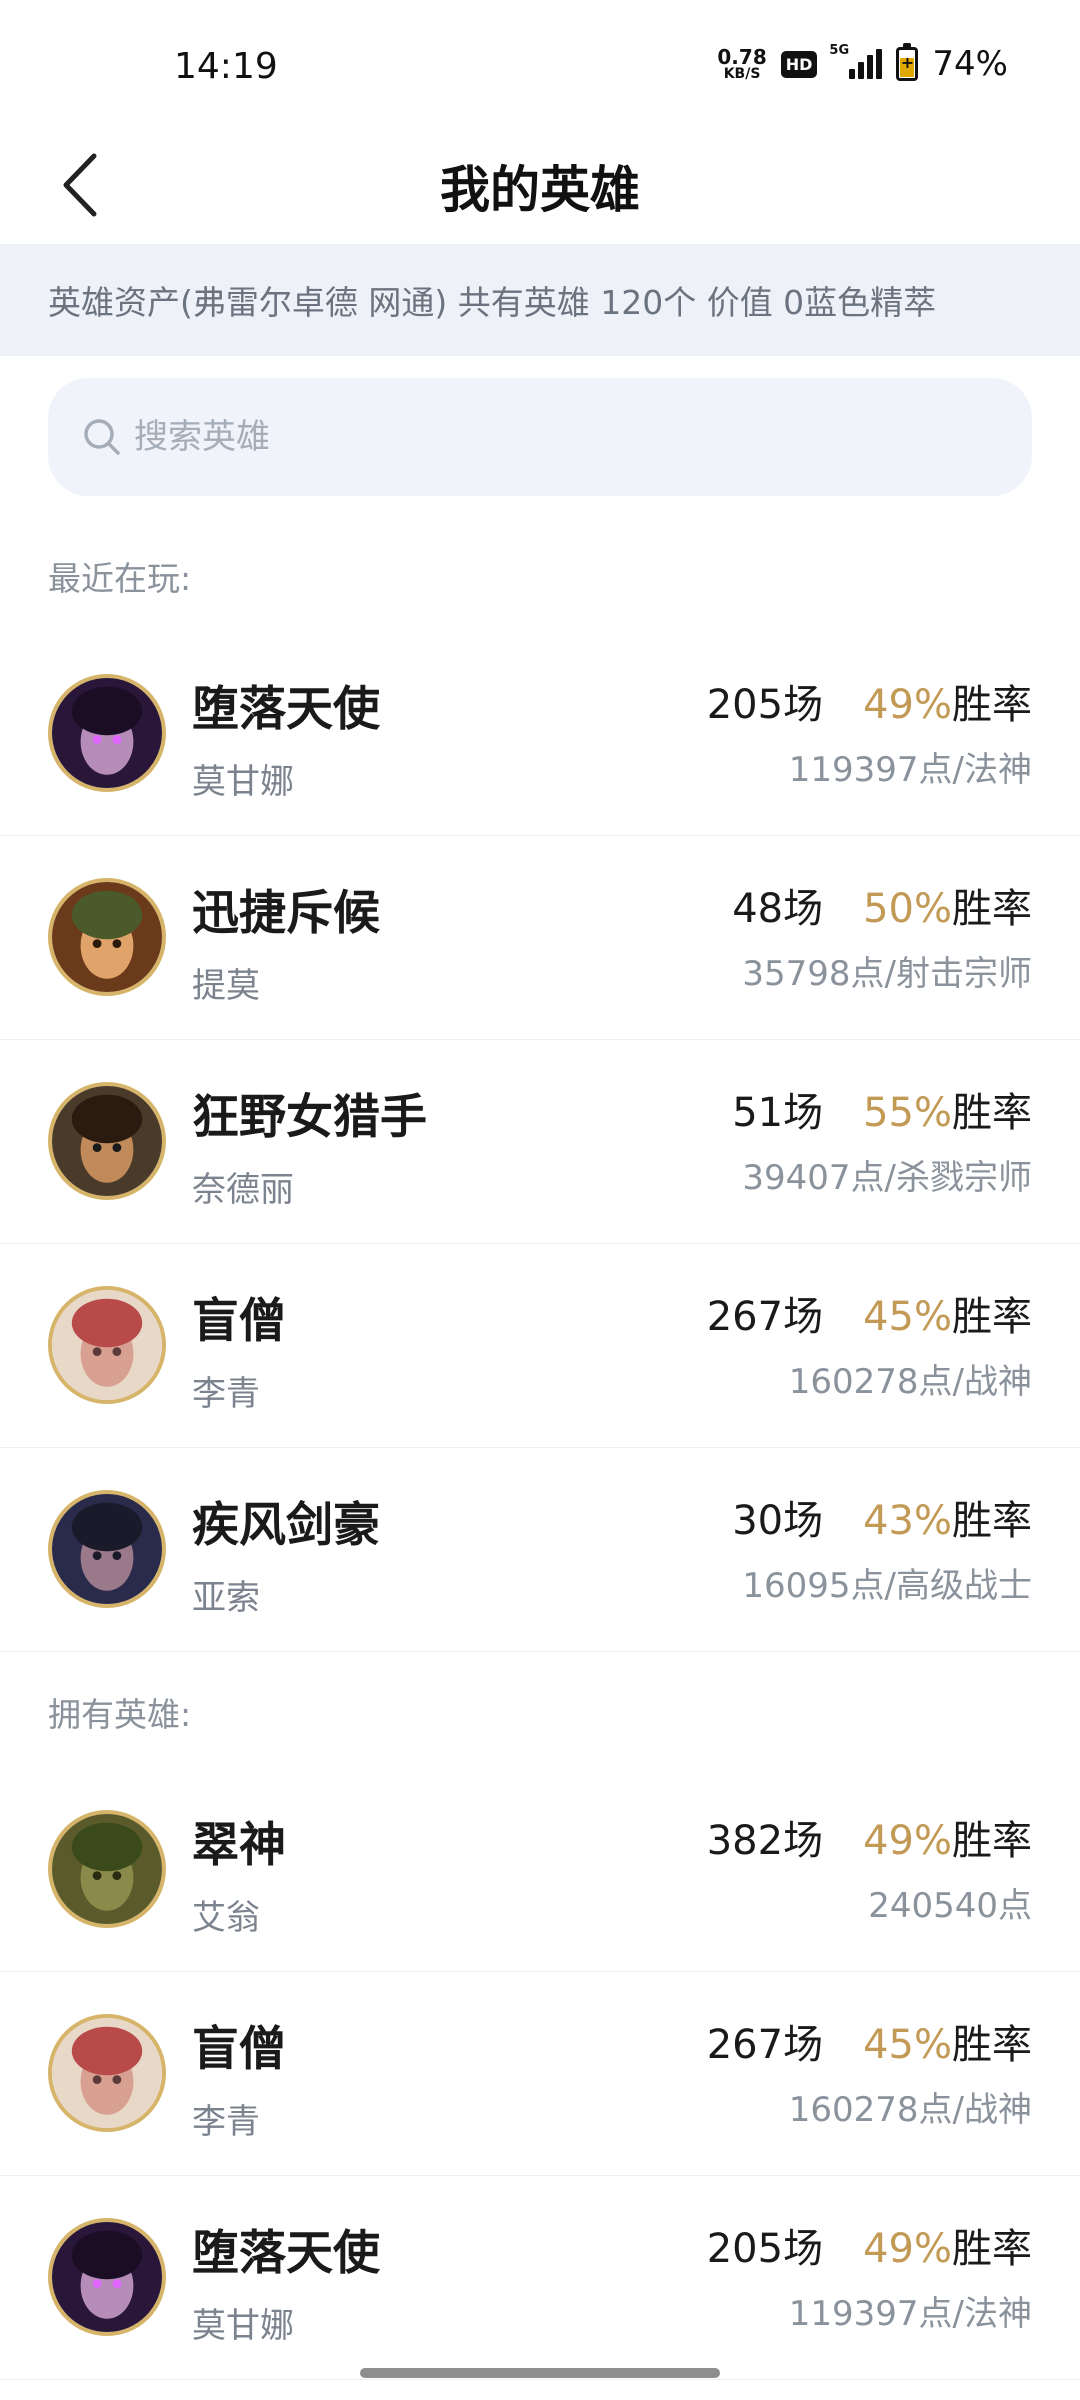  I want to click on status-icons: 0.78 KB/S HD 5G + 74%, so click(862, 63).